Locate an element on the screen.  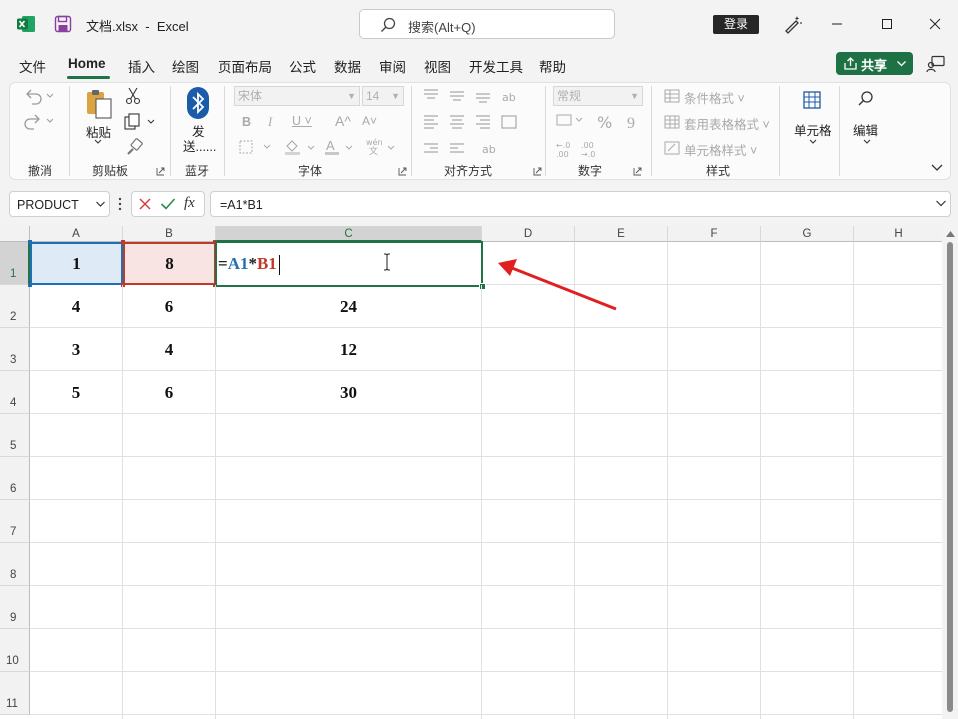
editing-button: 编辑 is located at coordinates (865, 129).